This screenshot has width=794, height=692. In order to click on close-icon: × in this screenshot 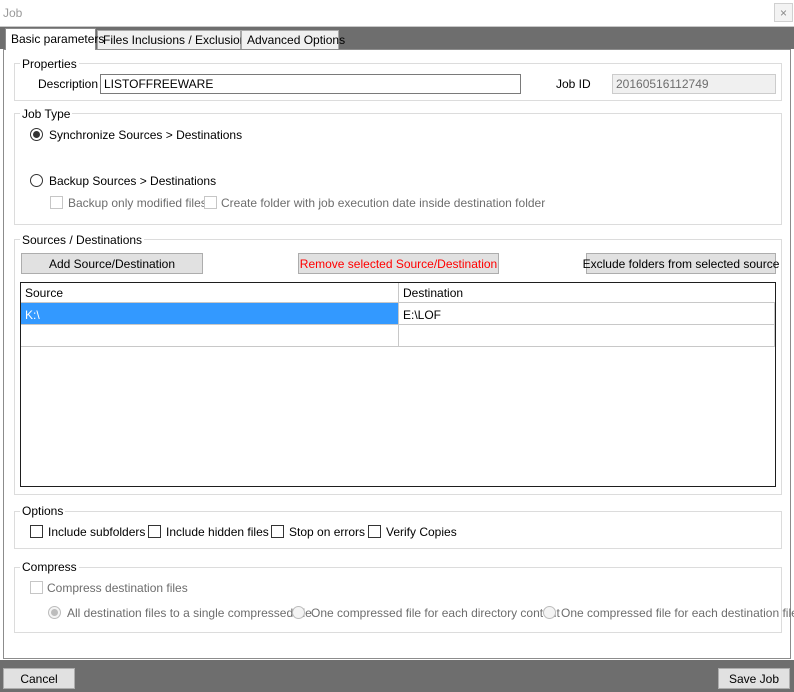, I will do `click(783, 12)`.